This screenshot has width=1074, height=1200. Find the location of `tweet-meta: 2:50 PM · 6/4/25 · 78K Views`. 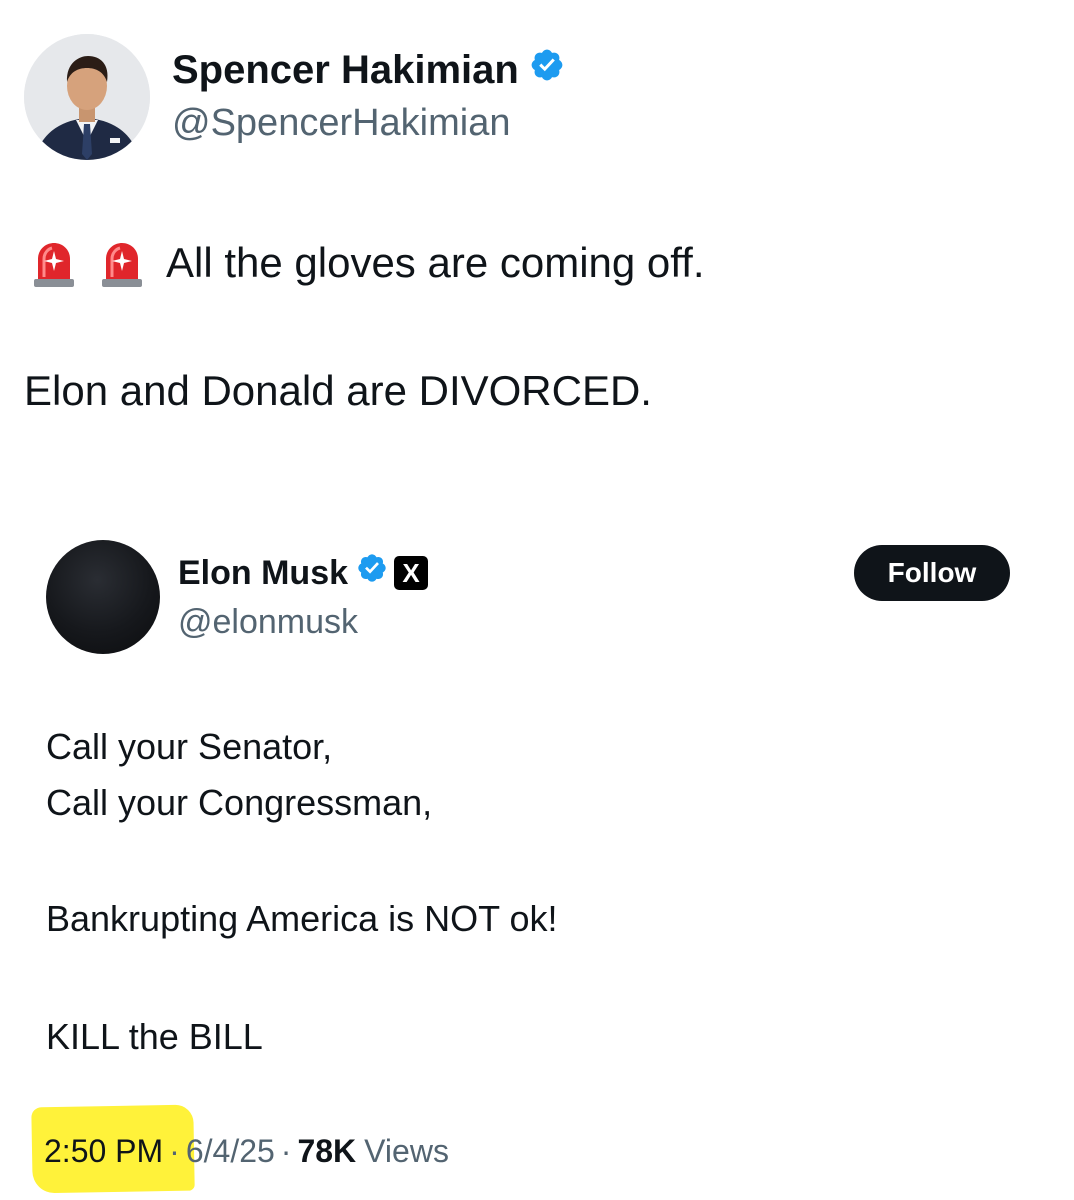

tweet-meta: 2:50 PM · 6/4/25 · 78K Views is located at coordinates (246, 1151).